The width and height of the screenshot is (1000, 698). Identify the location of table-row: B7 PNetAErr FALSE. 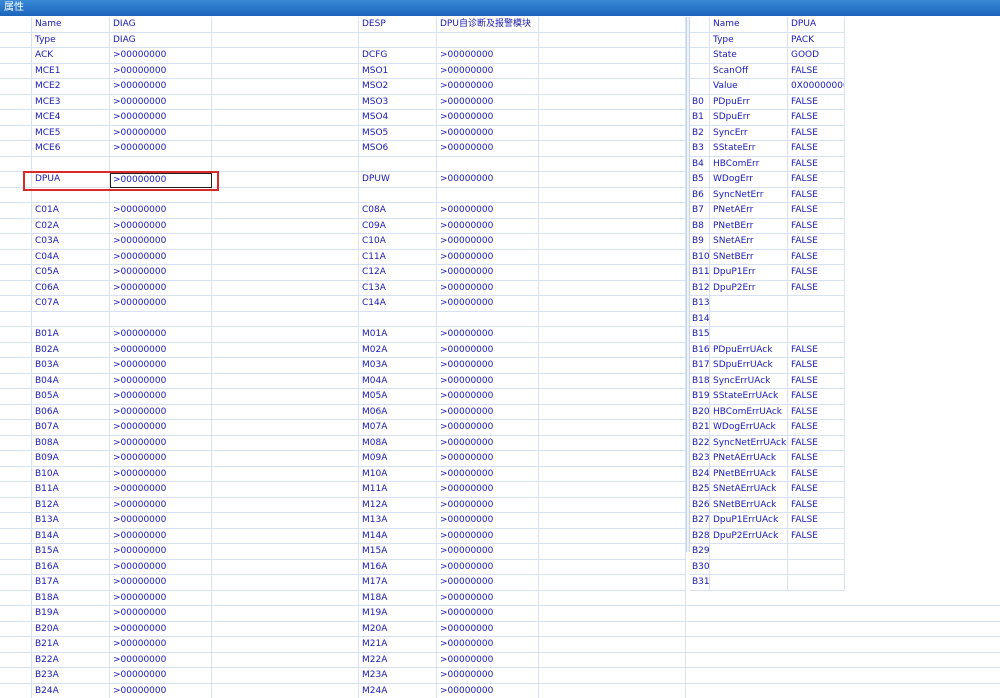
(767, 211).